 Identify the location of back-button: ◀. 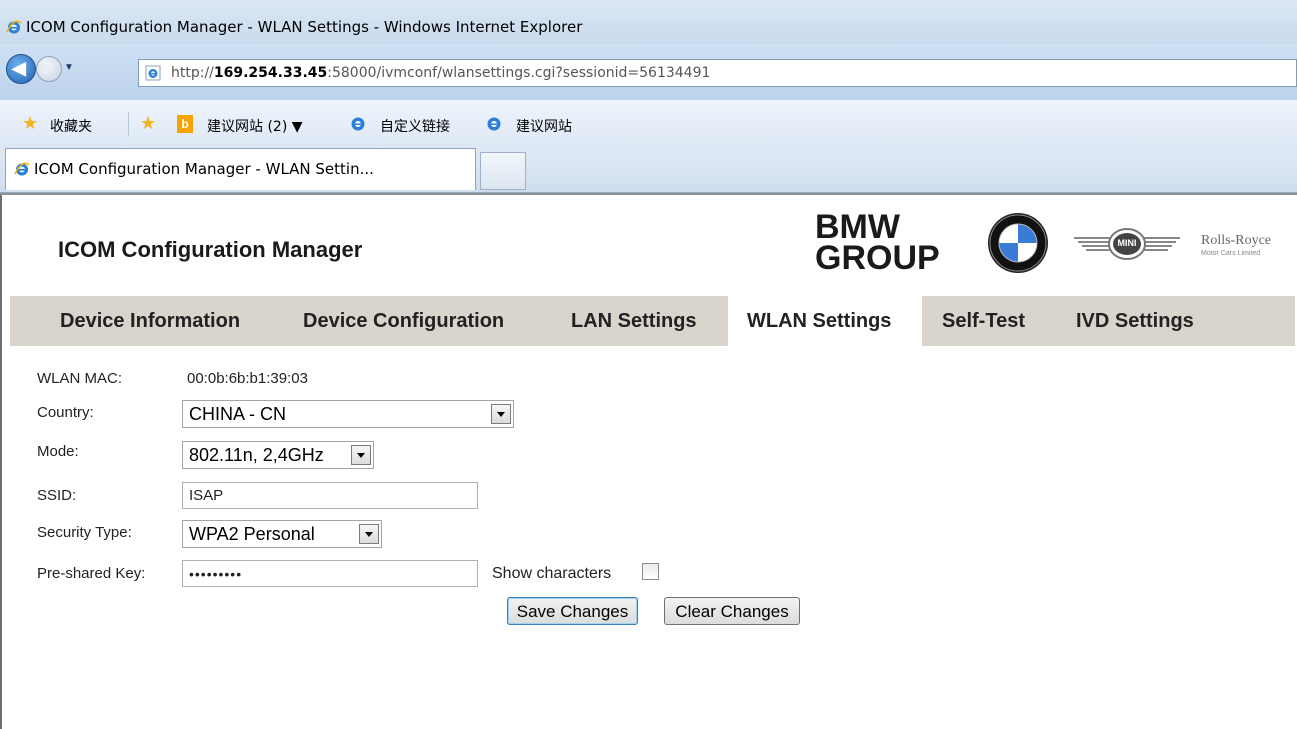
(21, 69).